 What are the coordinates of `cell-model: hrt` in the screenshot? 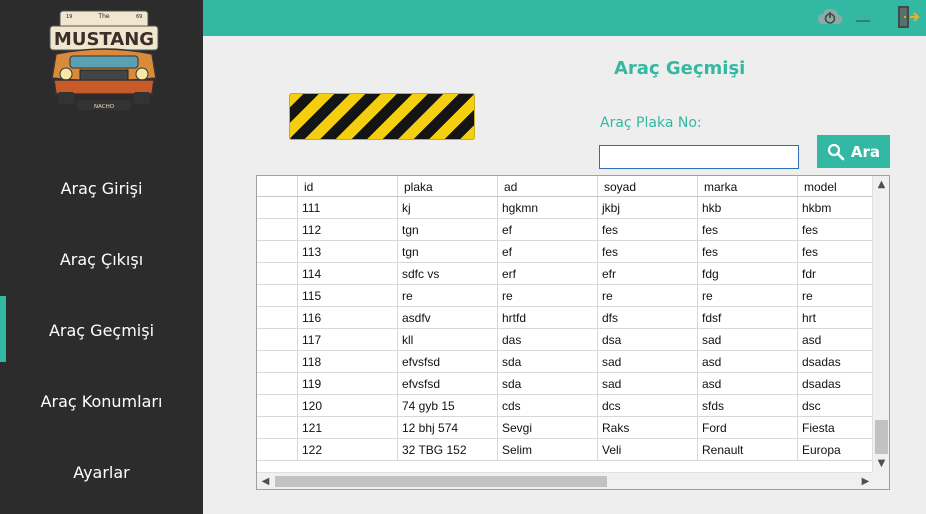 It's located at (835, 317).